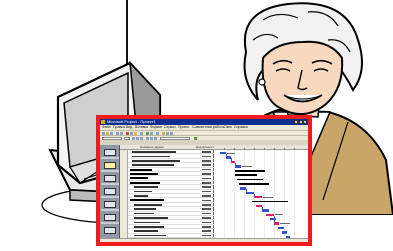  Describe the element at coordinates (110, 152) in the screenshot. I see `view-calendar-icon` at that location.